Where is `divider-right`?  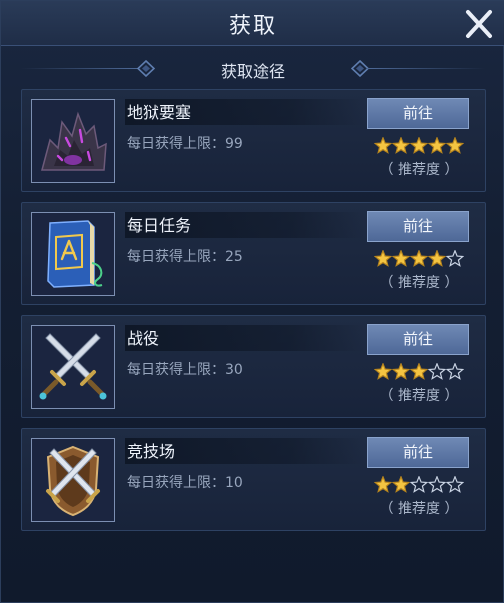
divider-right is located at coordinates (426, 68).